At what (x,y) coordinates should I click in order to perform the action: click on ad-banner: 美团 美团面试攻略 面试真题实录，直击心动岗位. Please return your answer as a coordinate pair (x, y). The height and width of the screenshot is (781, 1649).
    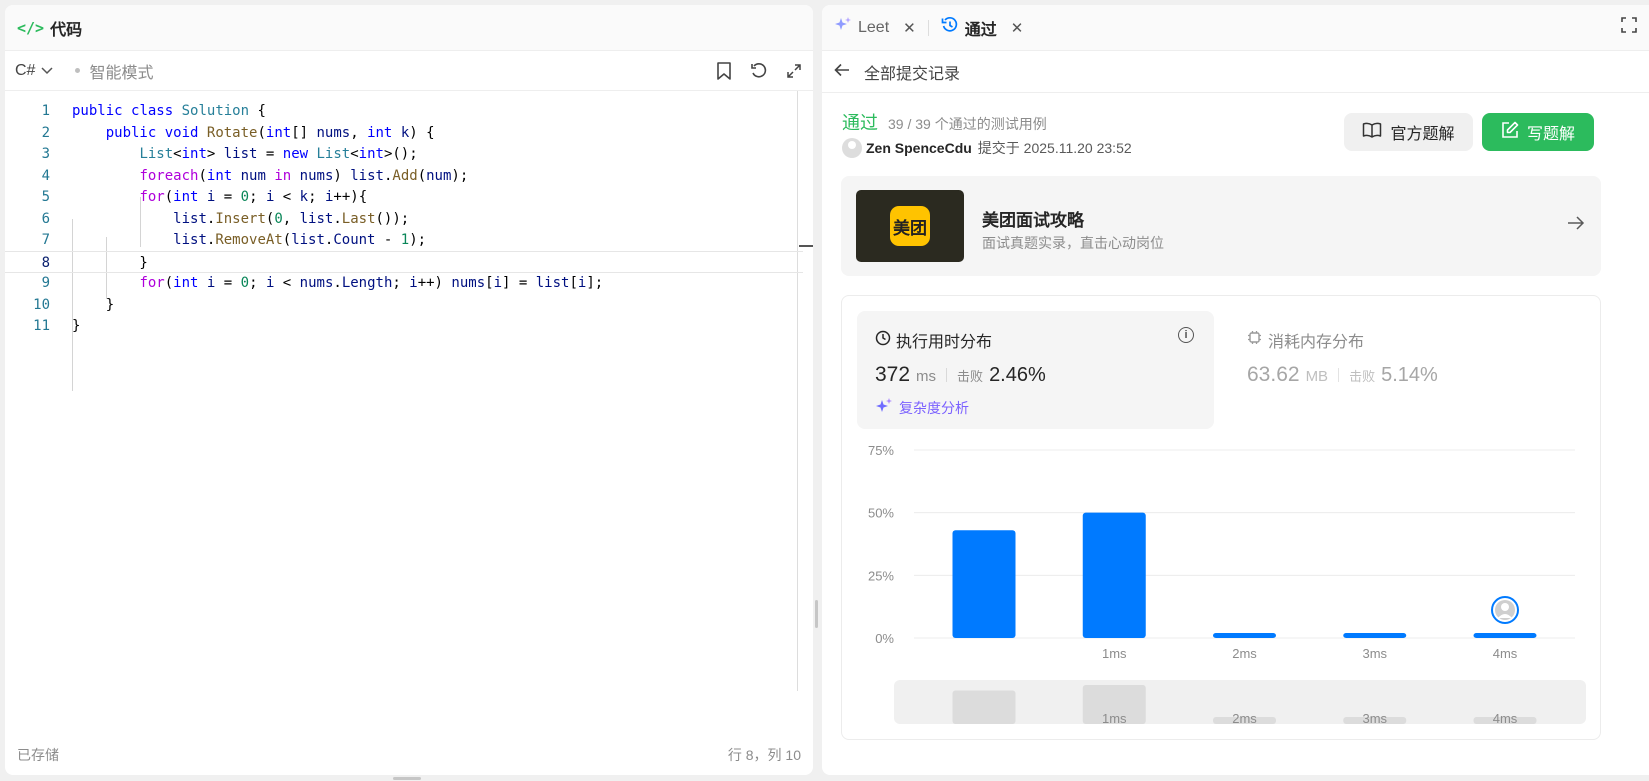
    Looking at the image, I should click on (1221, 226).